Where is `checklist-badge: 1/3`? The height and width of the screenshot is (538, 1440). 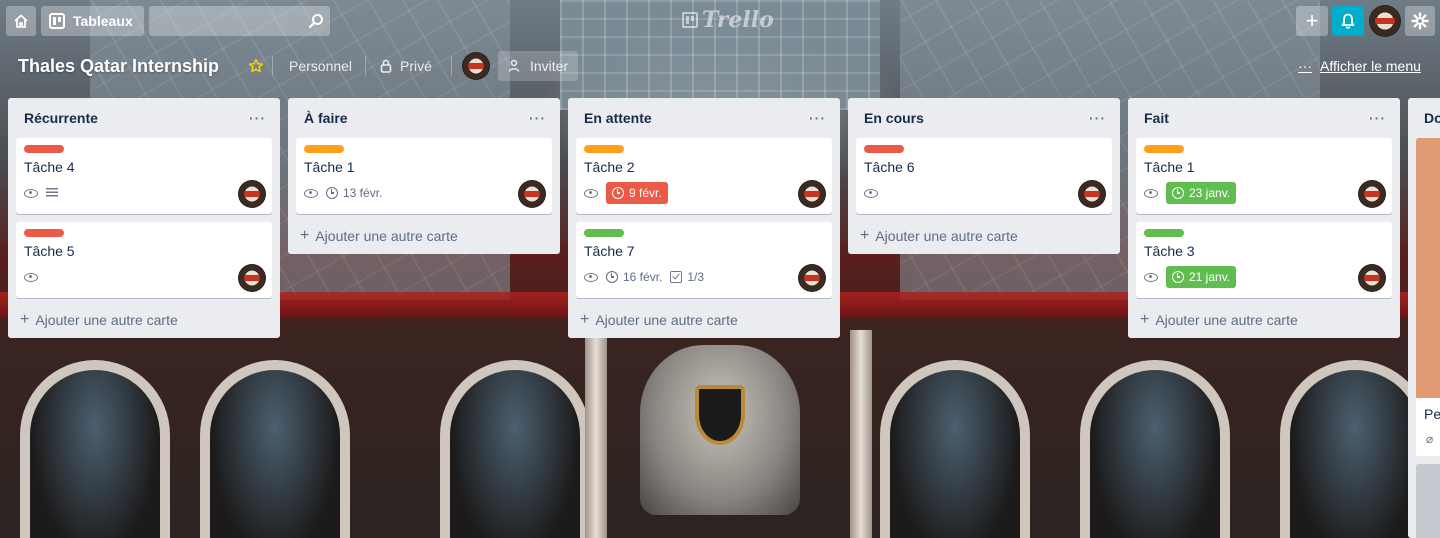 checklist-badge: 1/3 is located at coordinates (687, 277).